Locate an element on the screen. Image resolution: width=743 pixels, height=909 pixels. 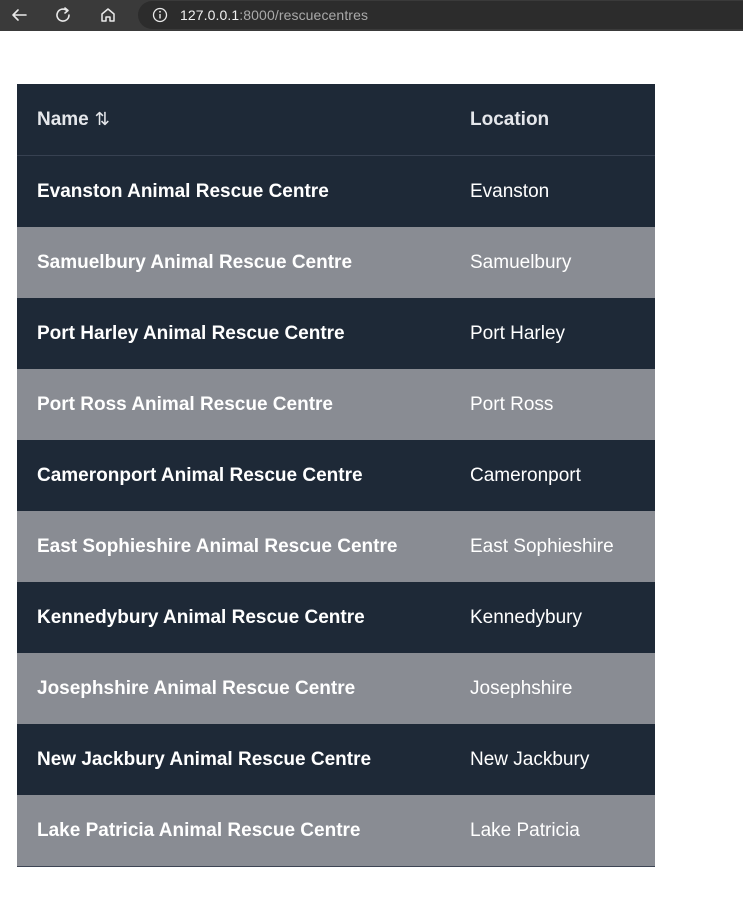
centre-location-cell: Evanston is located at coordinates (510, 191).